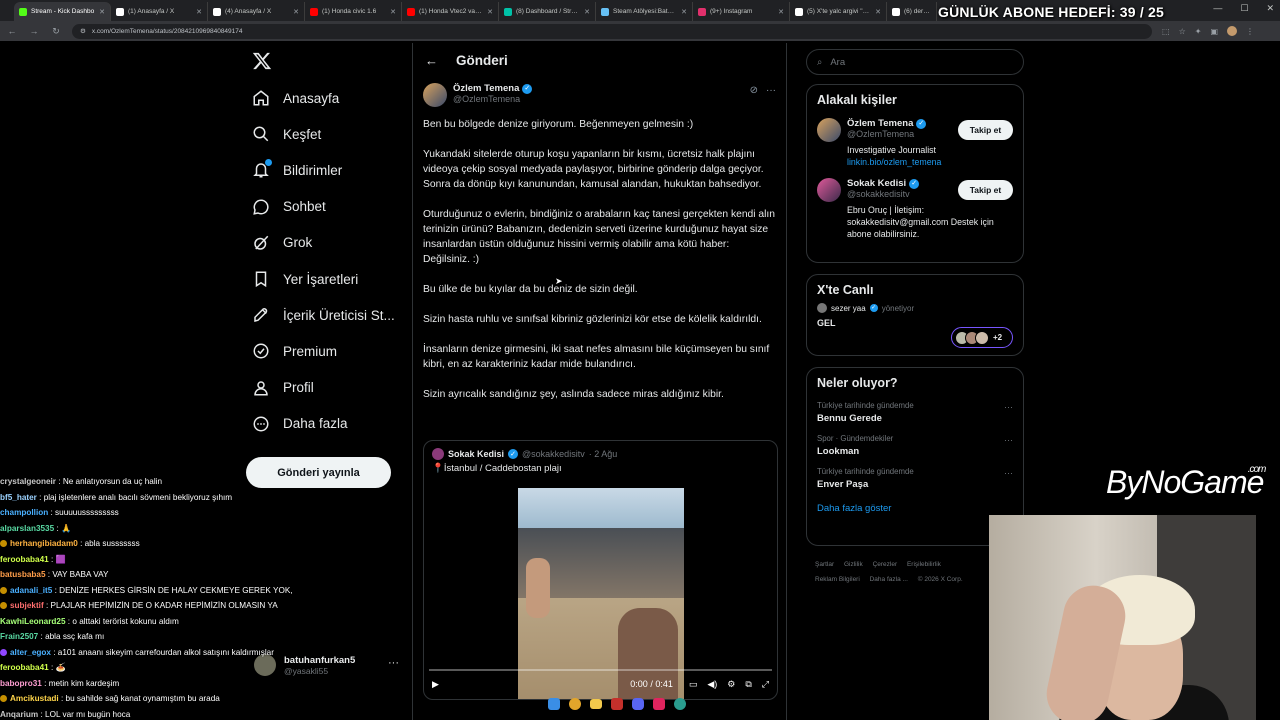  Describe the element at coordinates (741, 11) in the screenshot. I see `browser-tab: (9+) Instagram ✕` at that location.